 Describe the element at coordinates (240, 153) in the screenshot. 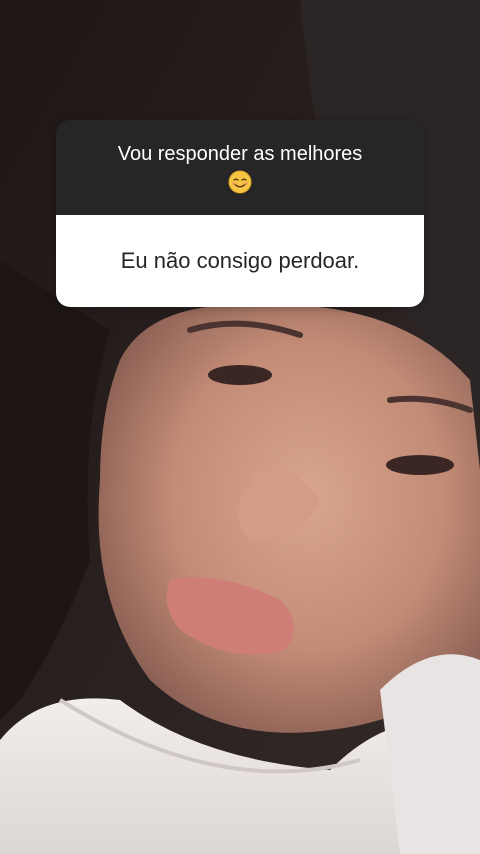

I see `question-prompt: Vou responder as melhores` at that location.